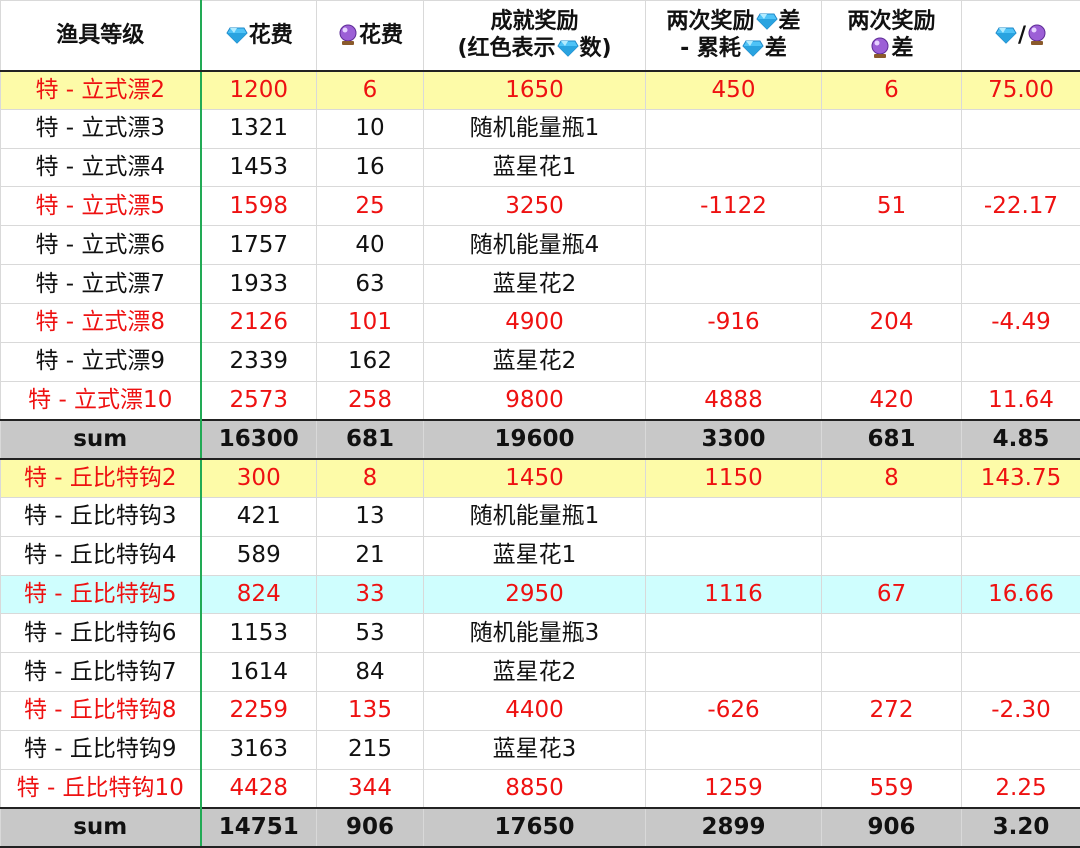  I want to click on header-gem-diff: 两次奖励差 - 累耗差, so click(733, 36).